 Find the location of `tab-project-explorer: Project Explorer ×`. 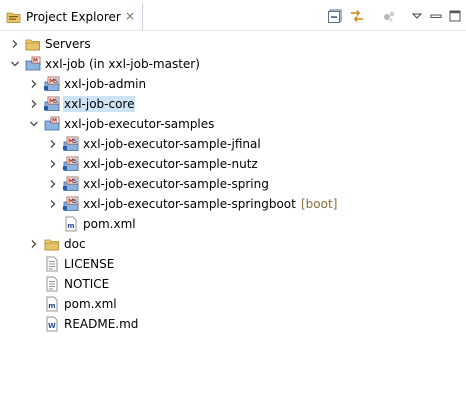

tab-project-explorer: Project Explorer × is located at coordinates (71, 16).